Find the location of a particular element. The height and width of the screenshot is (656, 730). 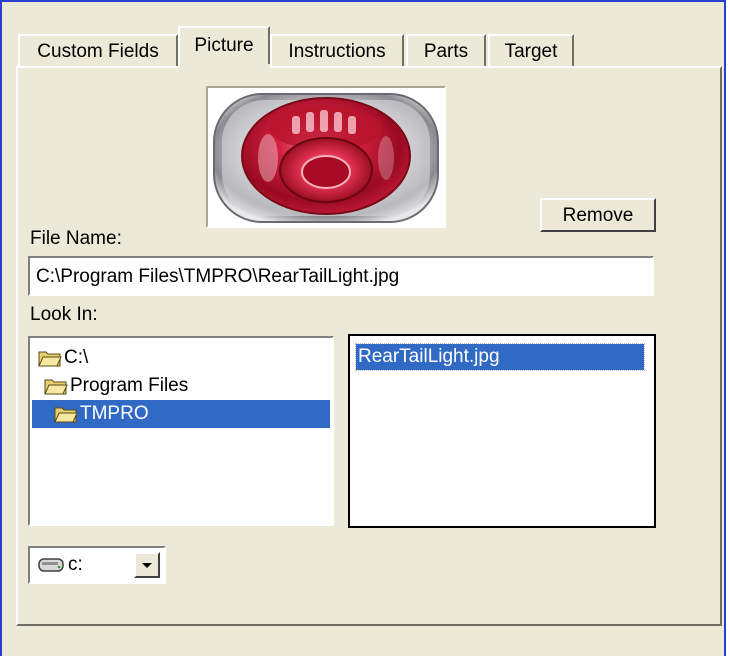

tab-parts: Parts is located at coordinates (446, 51).